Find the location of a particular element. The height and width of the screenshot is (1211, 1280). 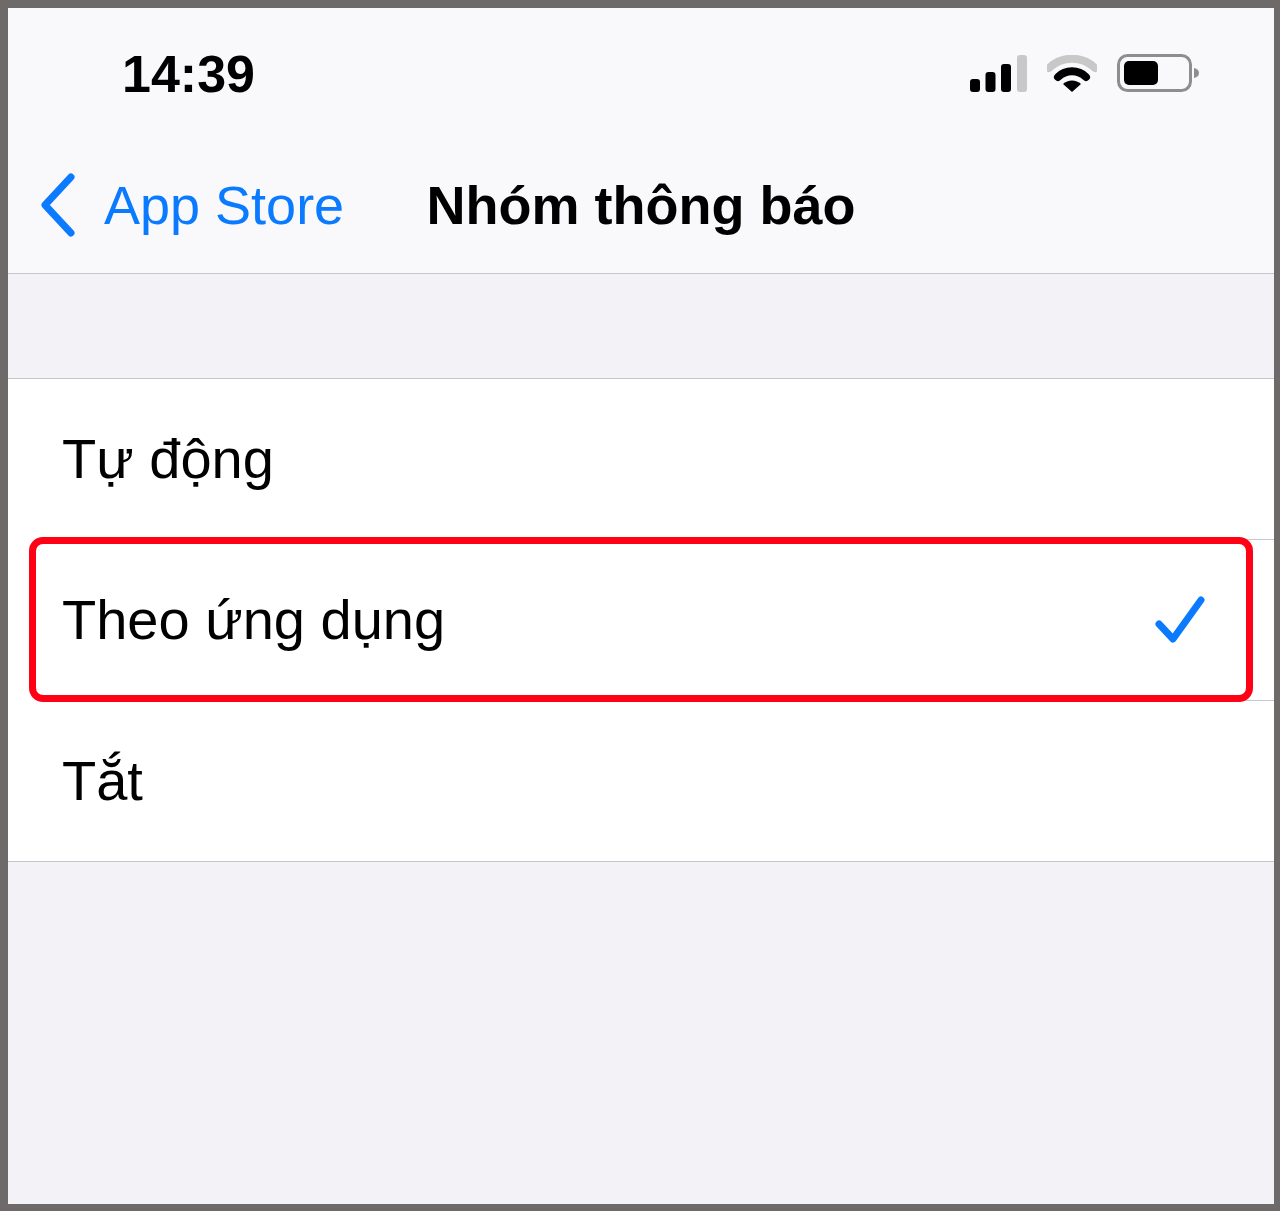

wifi-icon is located at coordinates (1072, 73).